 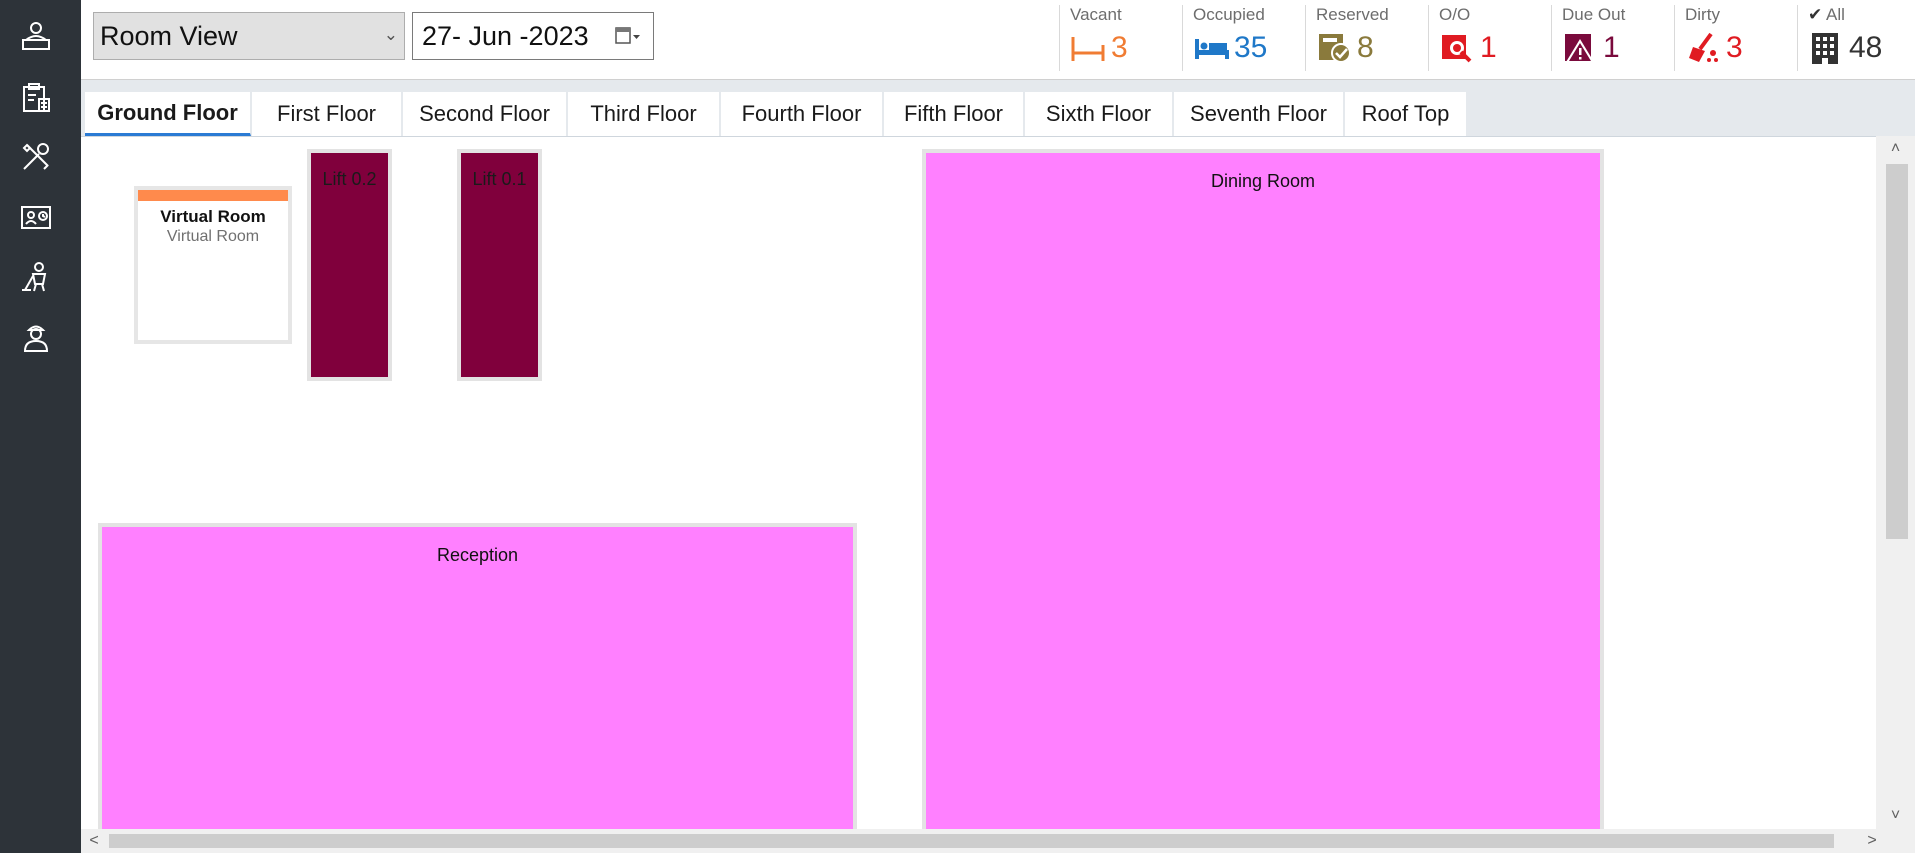 I want to click on tab-seventh-floor: Seventh Floor, so click(x=1259, y=114).